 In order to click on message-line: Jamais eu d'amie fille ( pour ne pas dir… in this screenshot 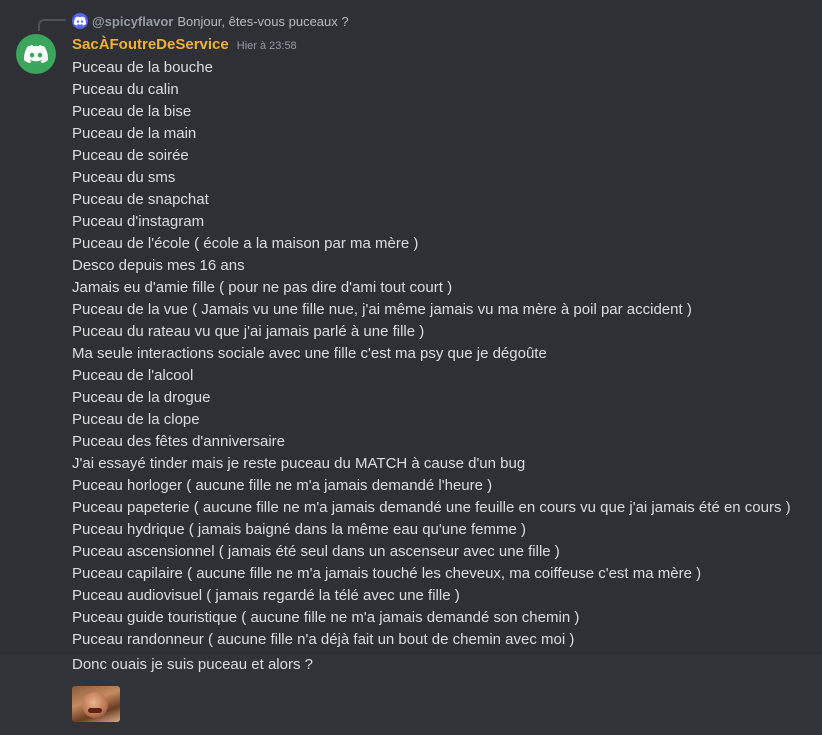, I will do `click(262, 287)`.